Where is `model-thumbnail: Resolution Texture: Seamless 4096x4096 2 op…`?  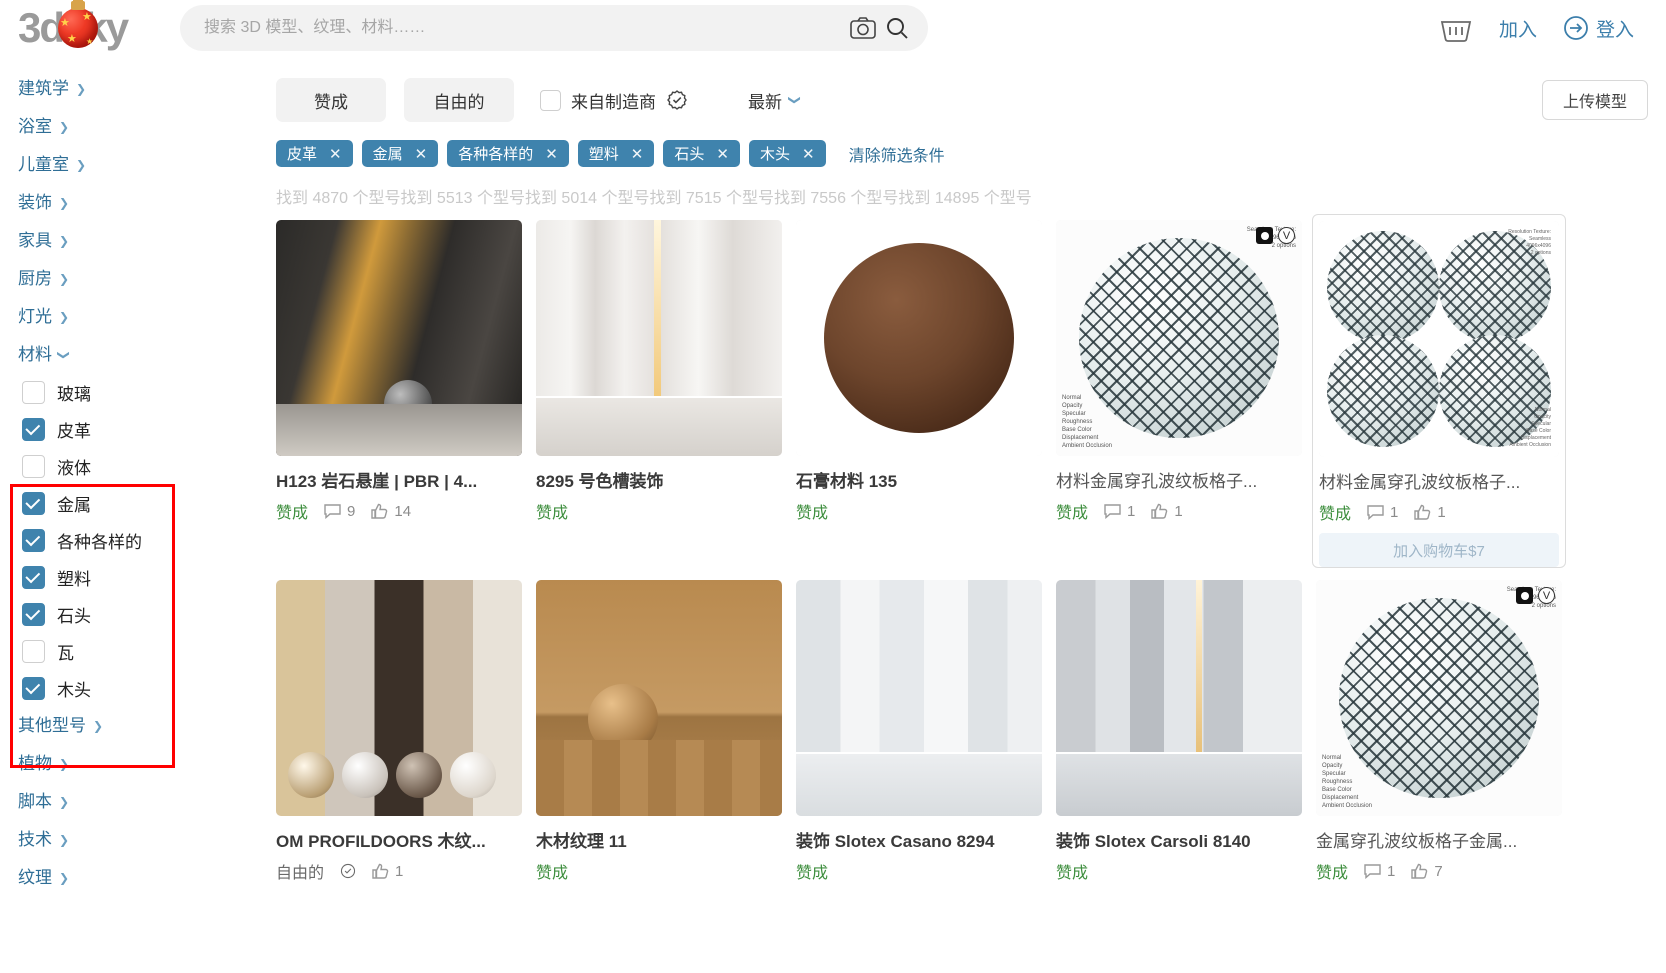 model-thumbnail: Resolution Texture: Seamless 4096x4096 2 op… is located at coordinates (1439, 339).